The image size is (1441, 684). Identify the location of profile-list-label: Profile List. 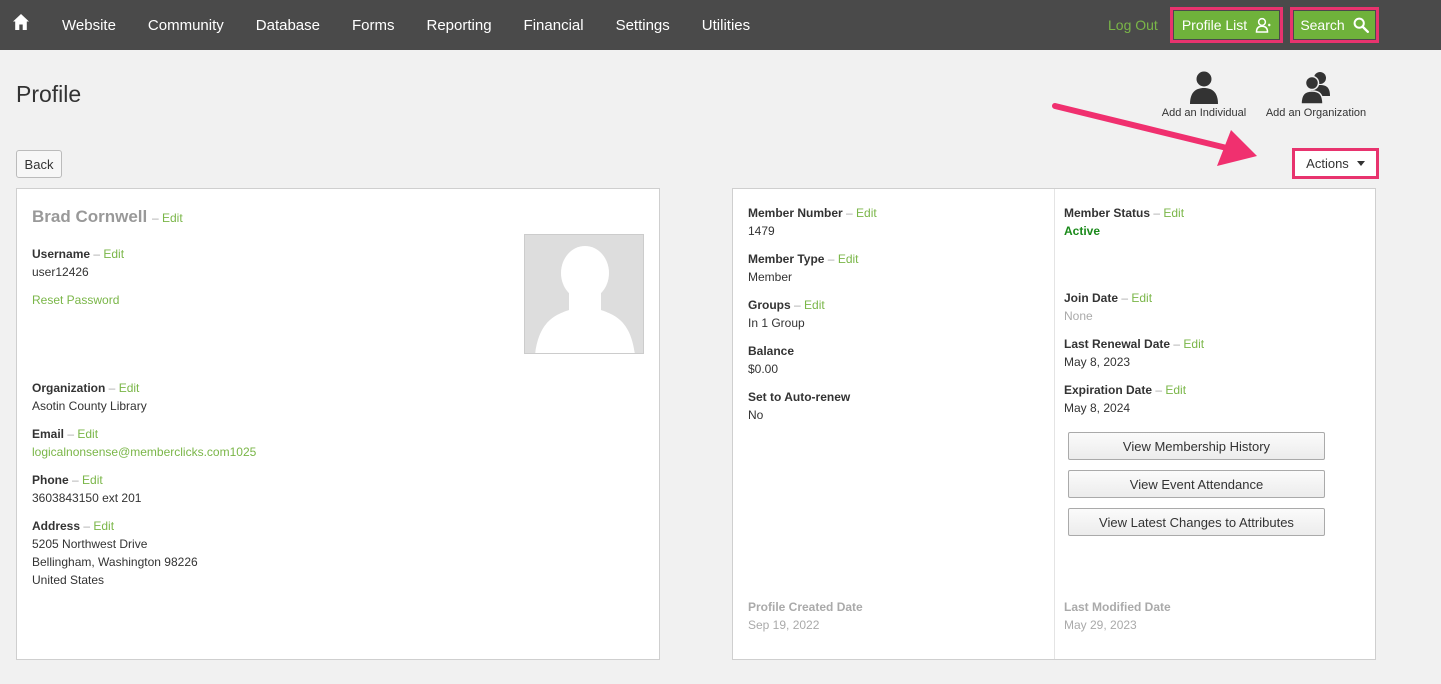
(1214, 25).